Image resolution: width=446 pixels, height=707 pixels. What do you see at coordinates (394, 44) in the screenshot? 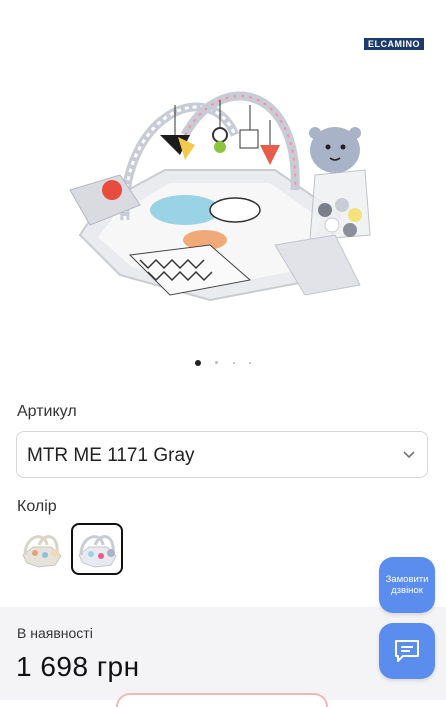
I see `brand-logo: ELCAMINO` at bounding box center [394, 44].